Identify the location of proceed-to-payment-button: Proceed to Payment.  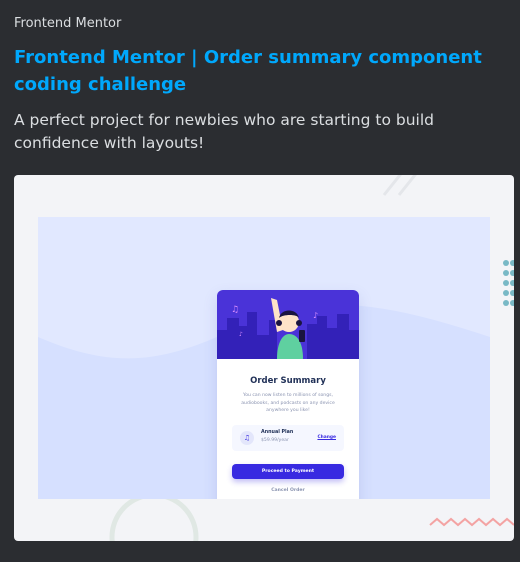
(288, 471).